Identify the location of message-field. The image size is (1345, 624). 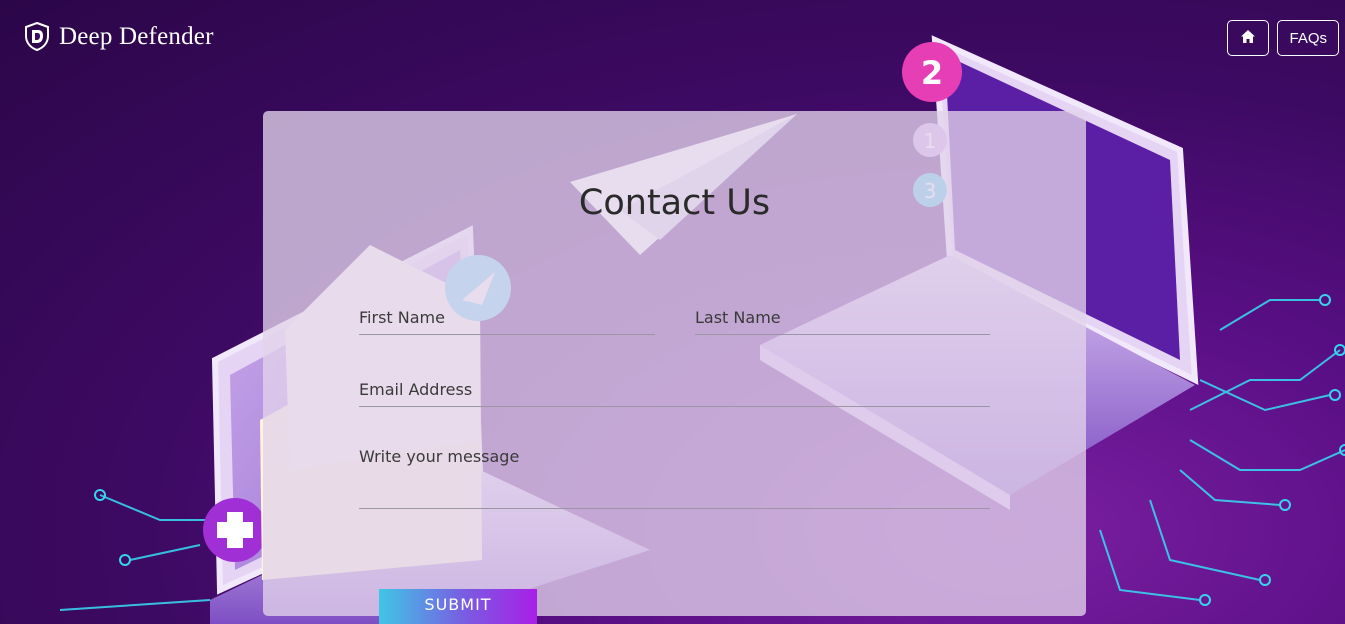
(674, 477).